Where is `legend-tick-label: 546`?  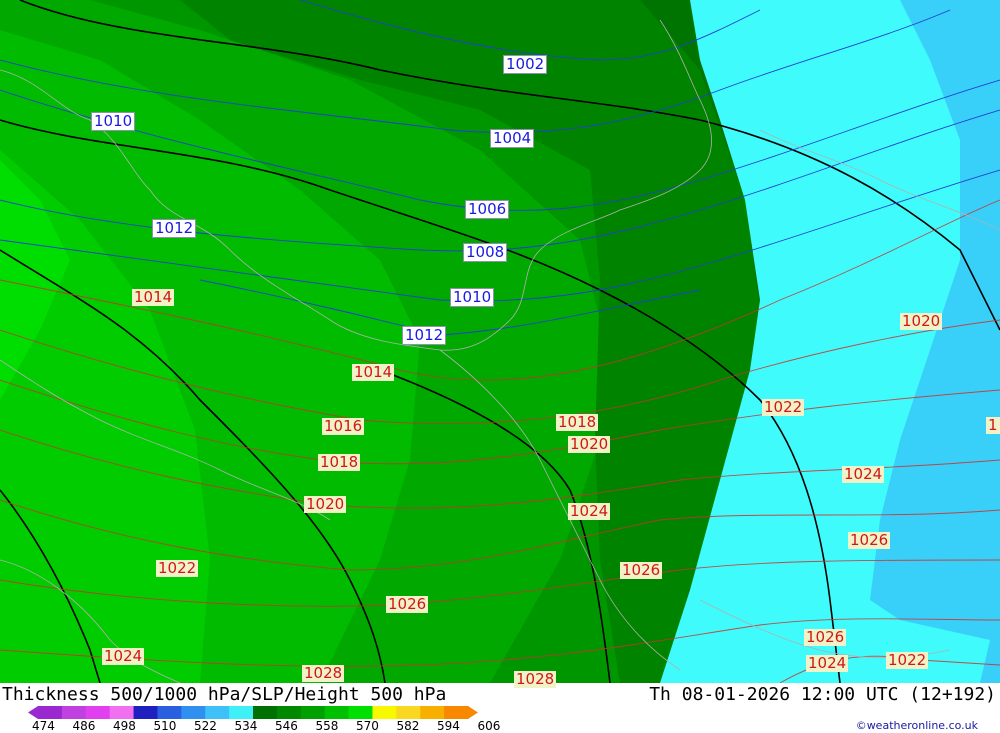
legend-tick-label: 546 is located at coordinates (286, 726).